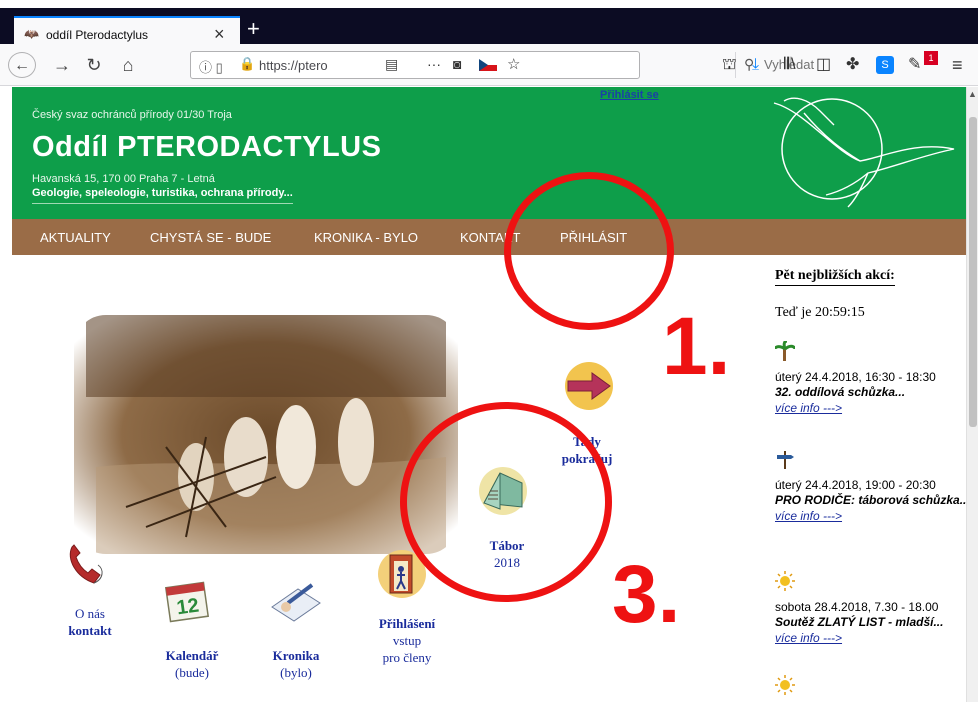 This screenshot has height=702, width=978. I want to click on calendar-icon: 12, so click(187, 602).